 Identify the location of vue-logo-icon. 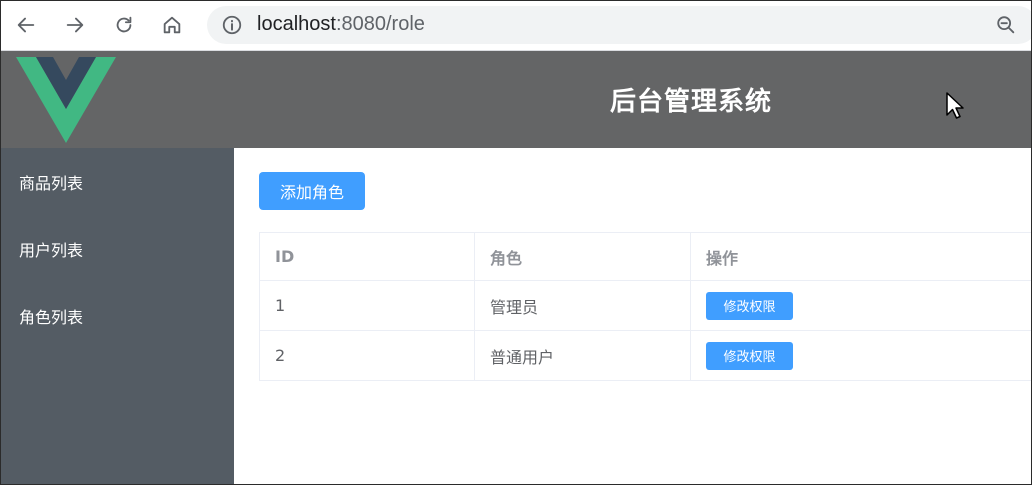
(66, 100).